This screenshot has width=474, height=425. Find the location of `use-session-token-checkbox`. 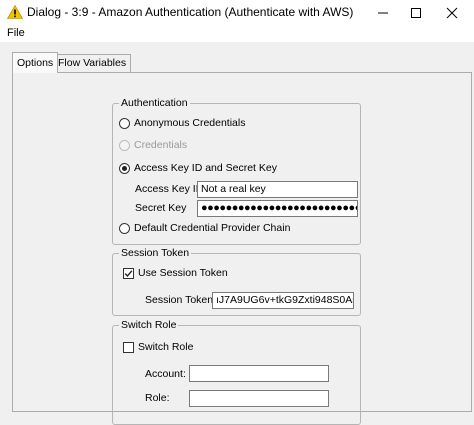

use-session-token-checkbox is located at coordinates (128, 273).